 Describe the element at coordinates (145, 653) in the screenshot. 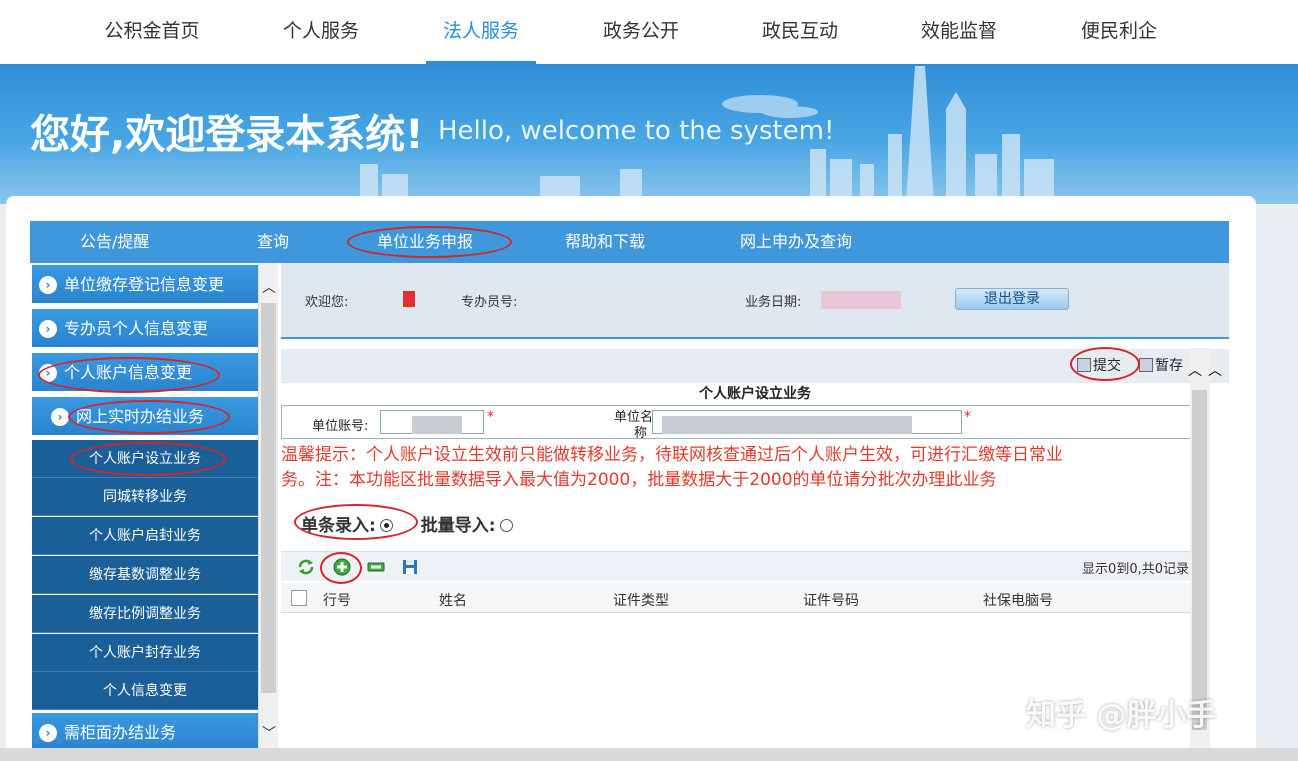

I see `sidebar-item-account-seal: 个人账户封存业务` at that location.